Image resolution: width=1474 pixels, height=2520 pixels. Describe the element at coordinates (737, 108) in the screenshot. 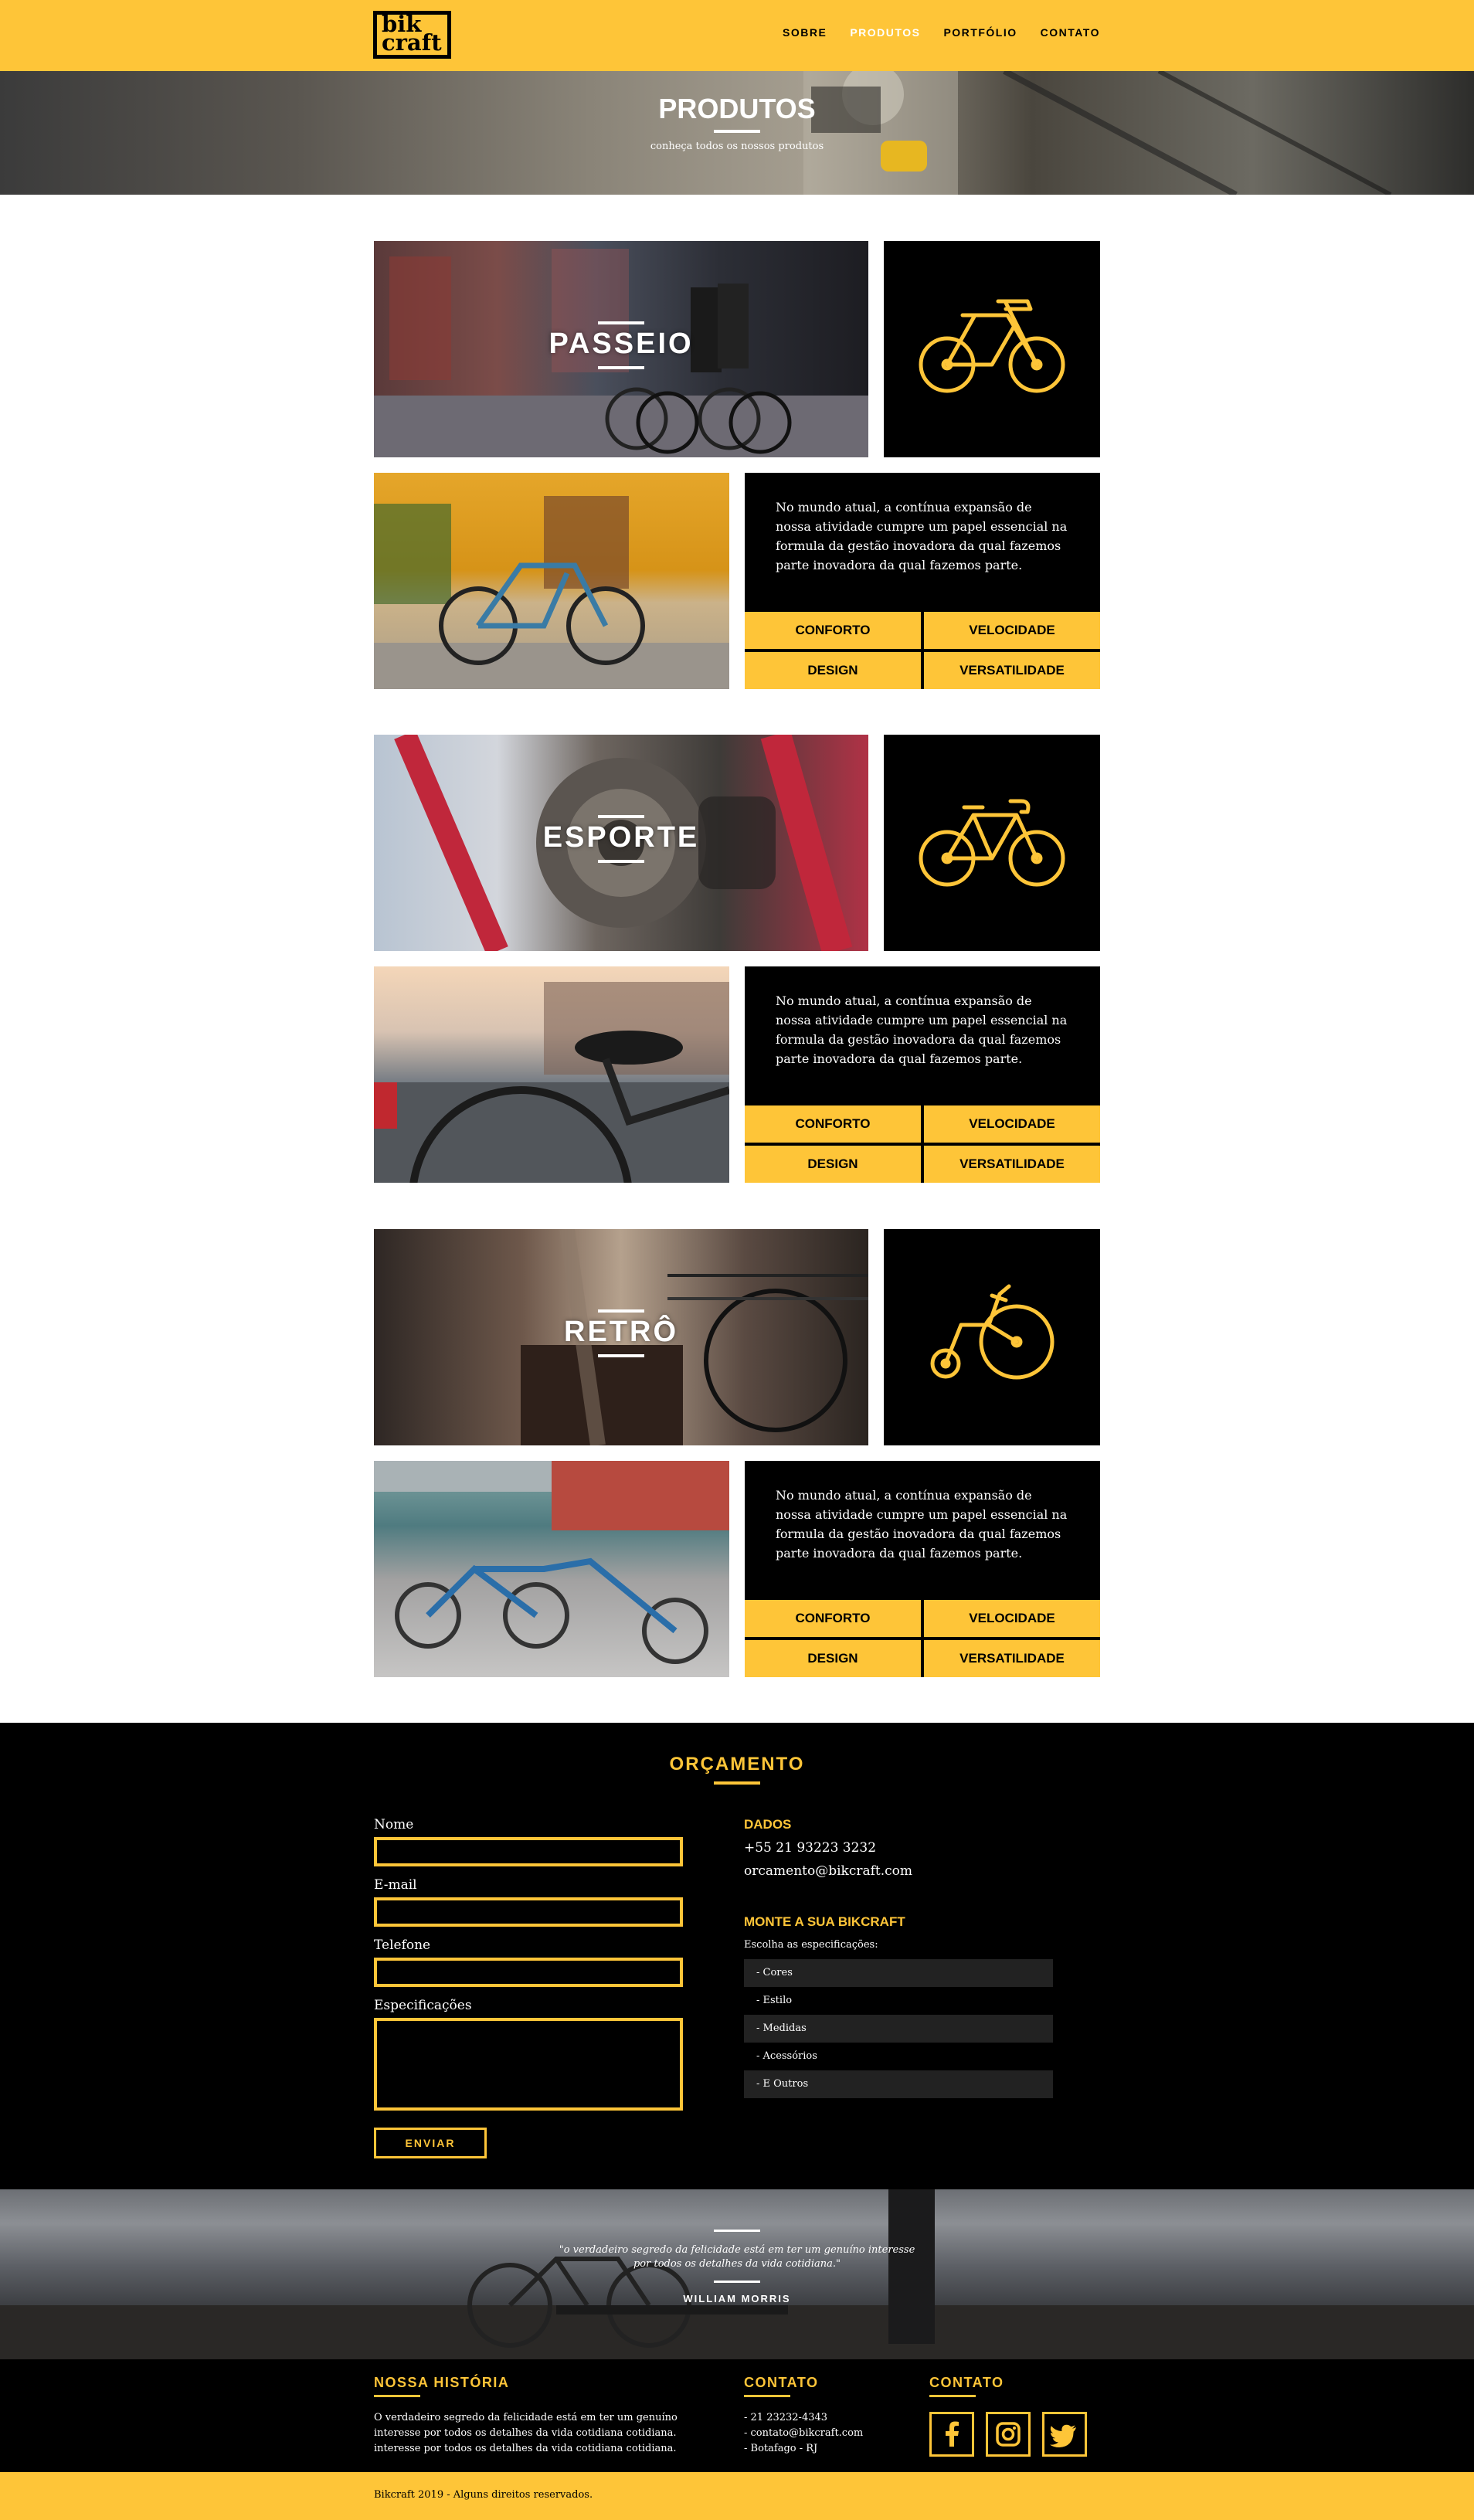

I see `page-title: PRODUTOS` at that location.